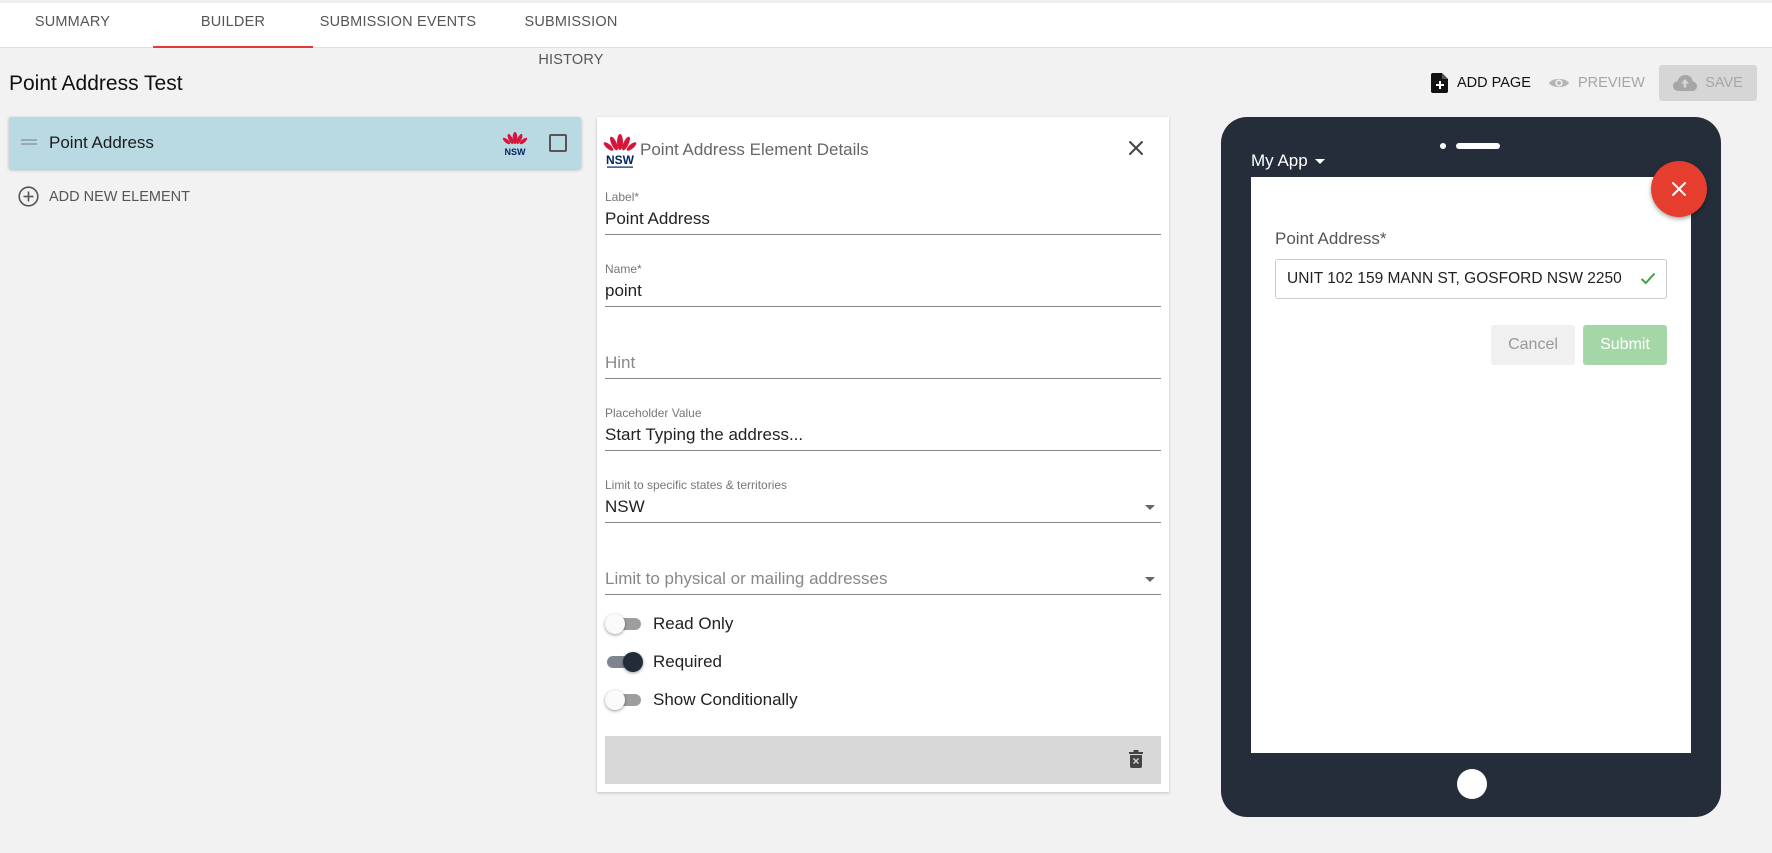 The width and height of the screenshot is (1772, 853). What do you see at coordinates (1685, 83) in the screenshot?
I see `cloud-upload-icon` at bounding box center [1685, 83].